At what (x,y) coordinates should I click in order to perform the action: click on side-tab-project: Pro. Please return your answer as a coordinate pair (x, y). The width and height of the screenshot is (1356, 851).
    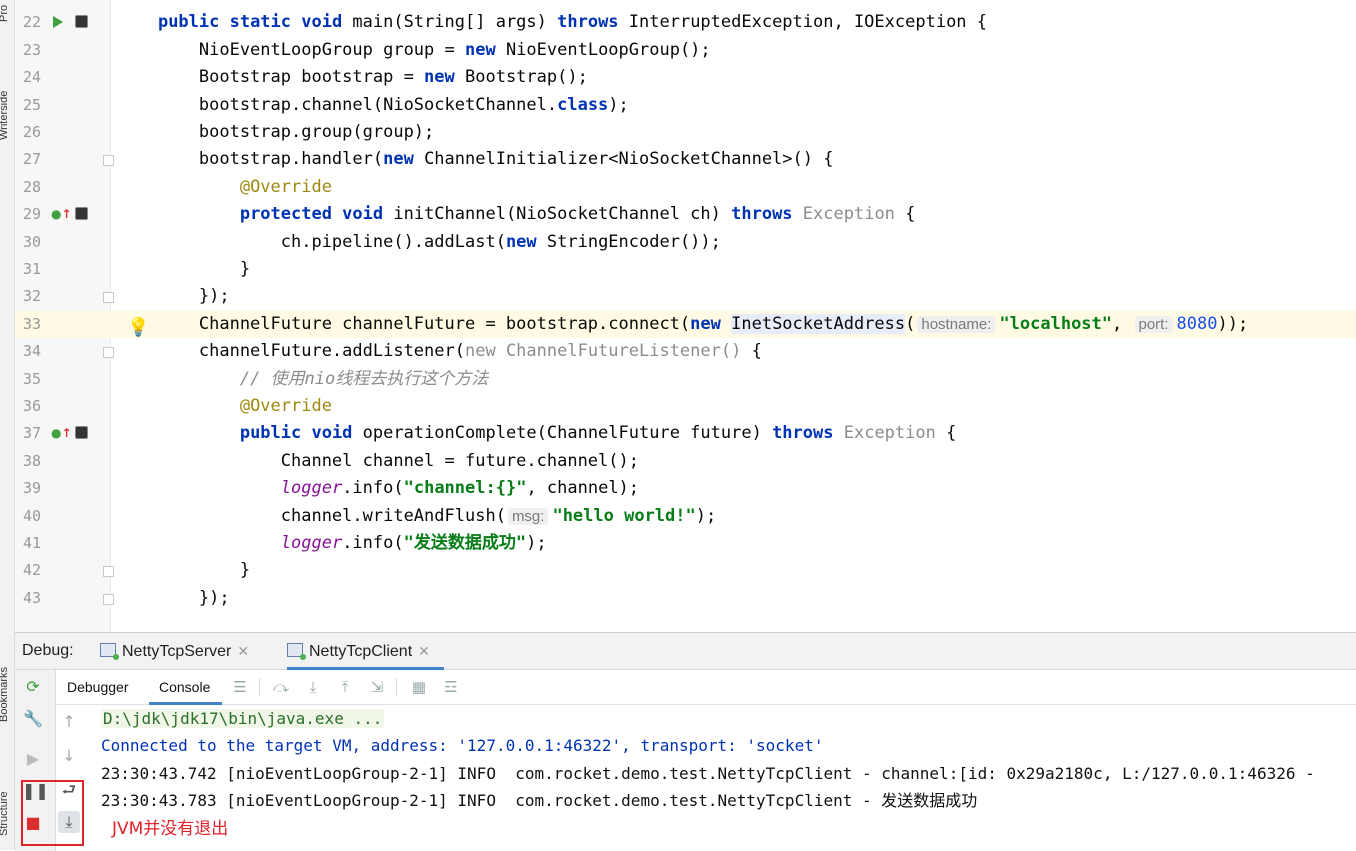
    Looking at the image, I should click on (5, 13).